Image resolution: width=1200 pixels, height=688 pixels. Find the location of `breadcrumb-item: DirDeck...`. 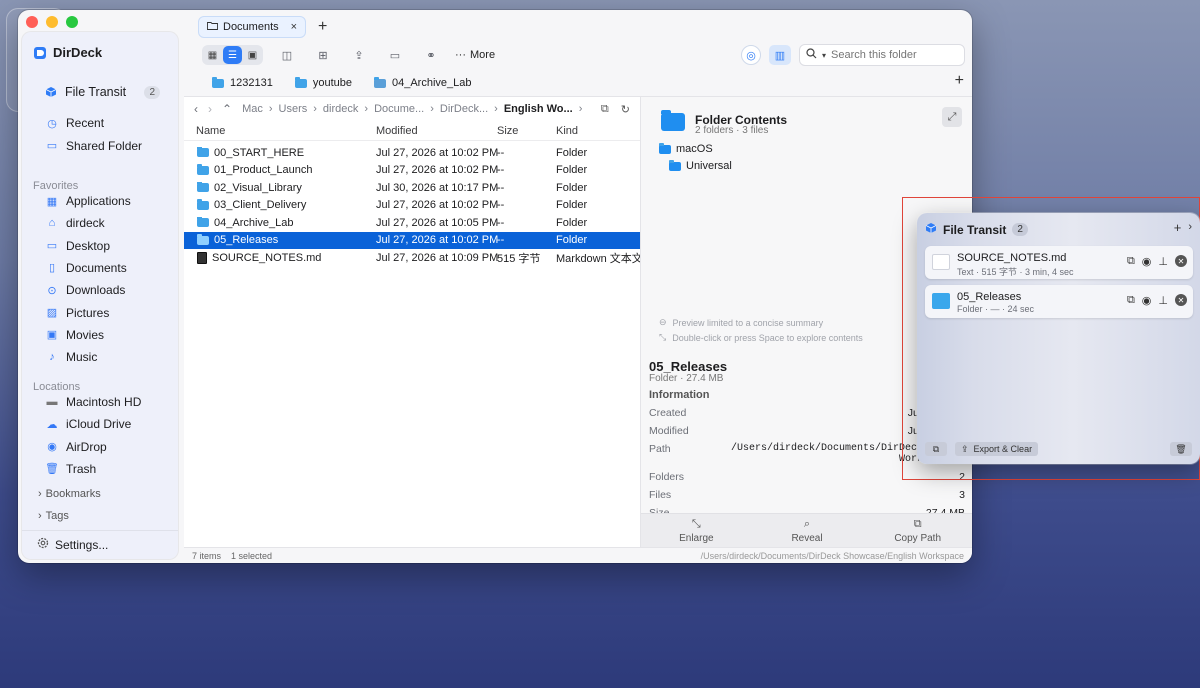

breadcrumb-item: DirDeck... is located at coordinates (464, 109).